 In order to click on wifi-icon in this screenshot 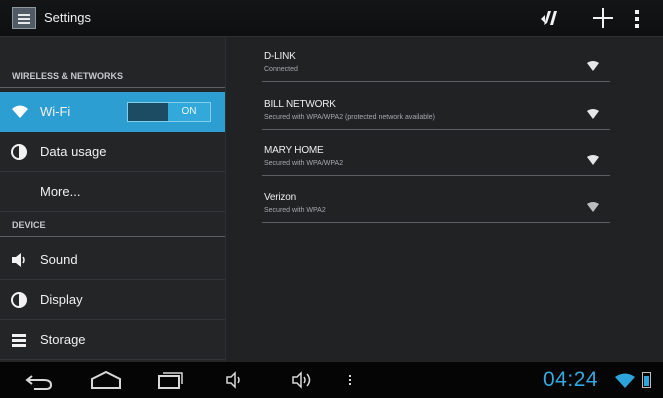, I will do `click(20, 112)`.